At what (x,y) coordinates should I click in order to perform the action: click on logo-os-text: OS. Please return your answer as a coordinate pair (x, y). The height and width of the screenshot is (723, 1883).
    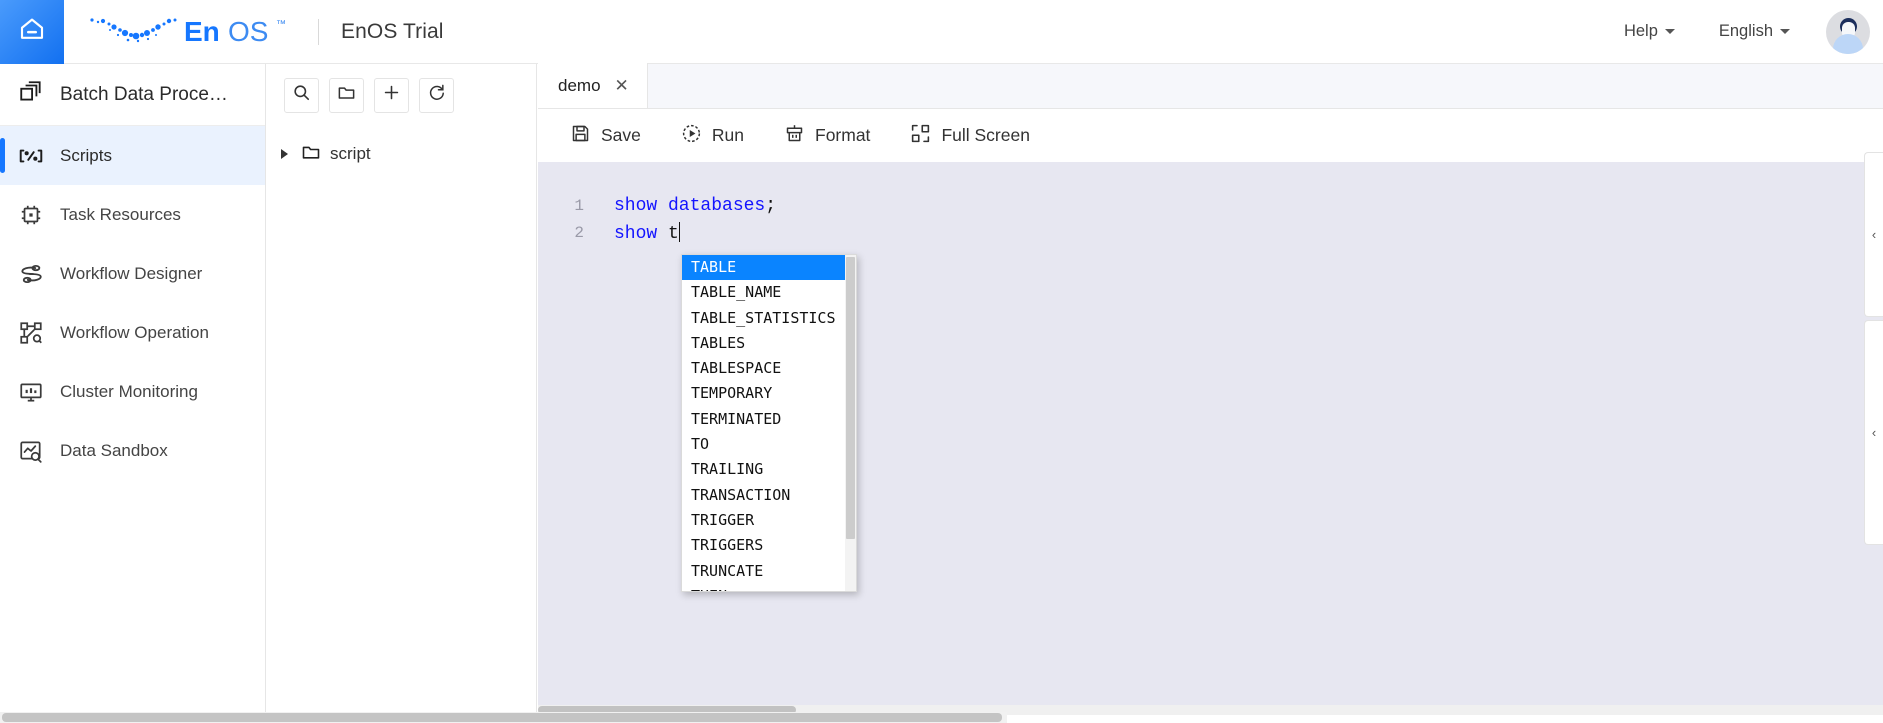
    Looking at the image, I should click on (248, 31).